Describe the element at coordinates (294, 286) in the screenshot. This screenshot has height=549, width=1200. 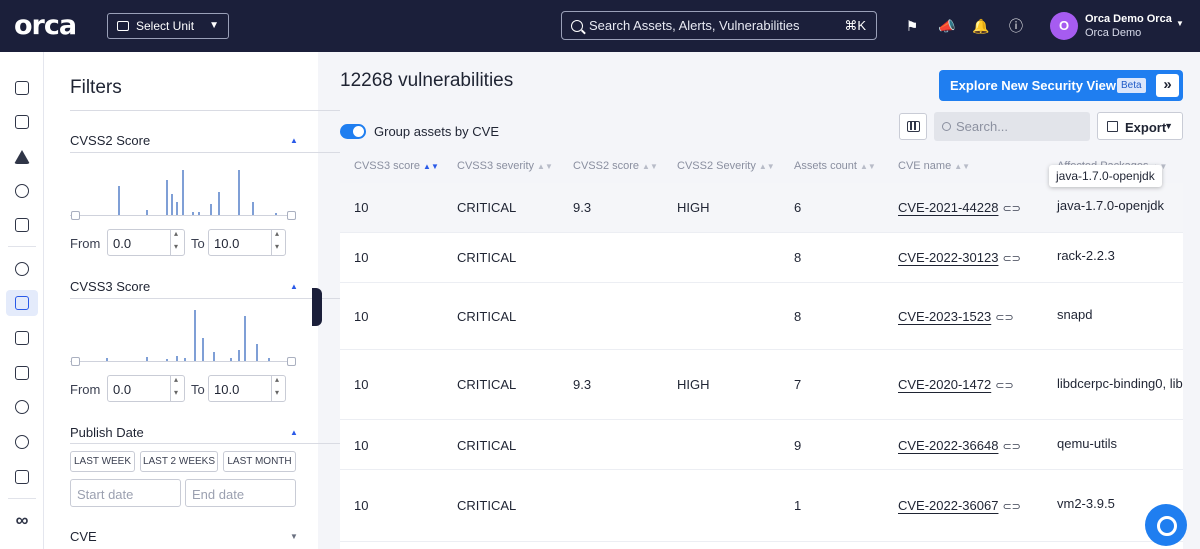
I see `cvss3-collapse-icon: ▲` at that location.